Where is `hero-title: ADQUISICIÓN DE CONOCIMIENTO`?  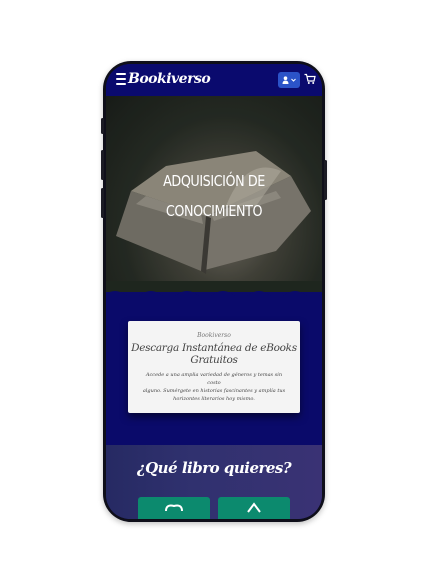 hero-title: ADQUISICIÓN DE CONOCIMIENTO is located at coordinates (214, 196).